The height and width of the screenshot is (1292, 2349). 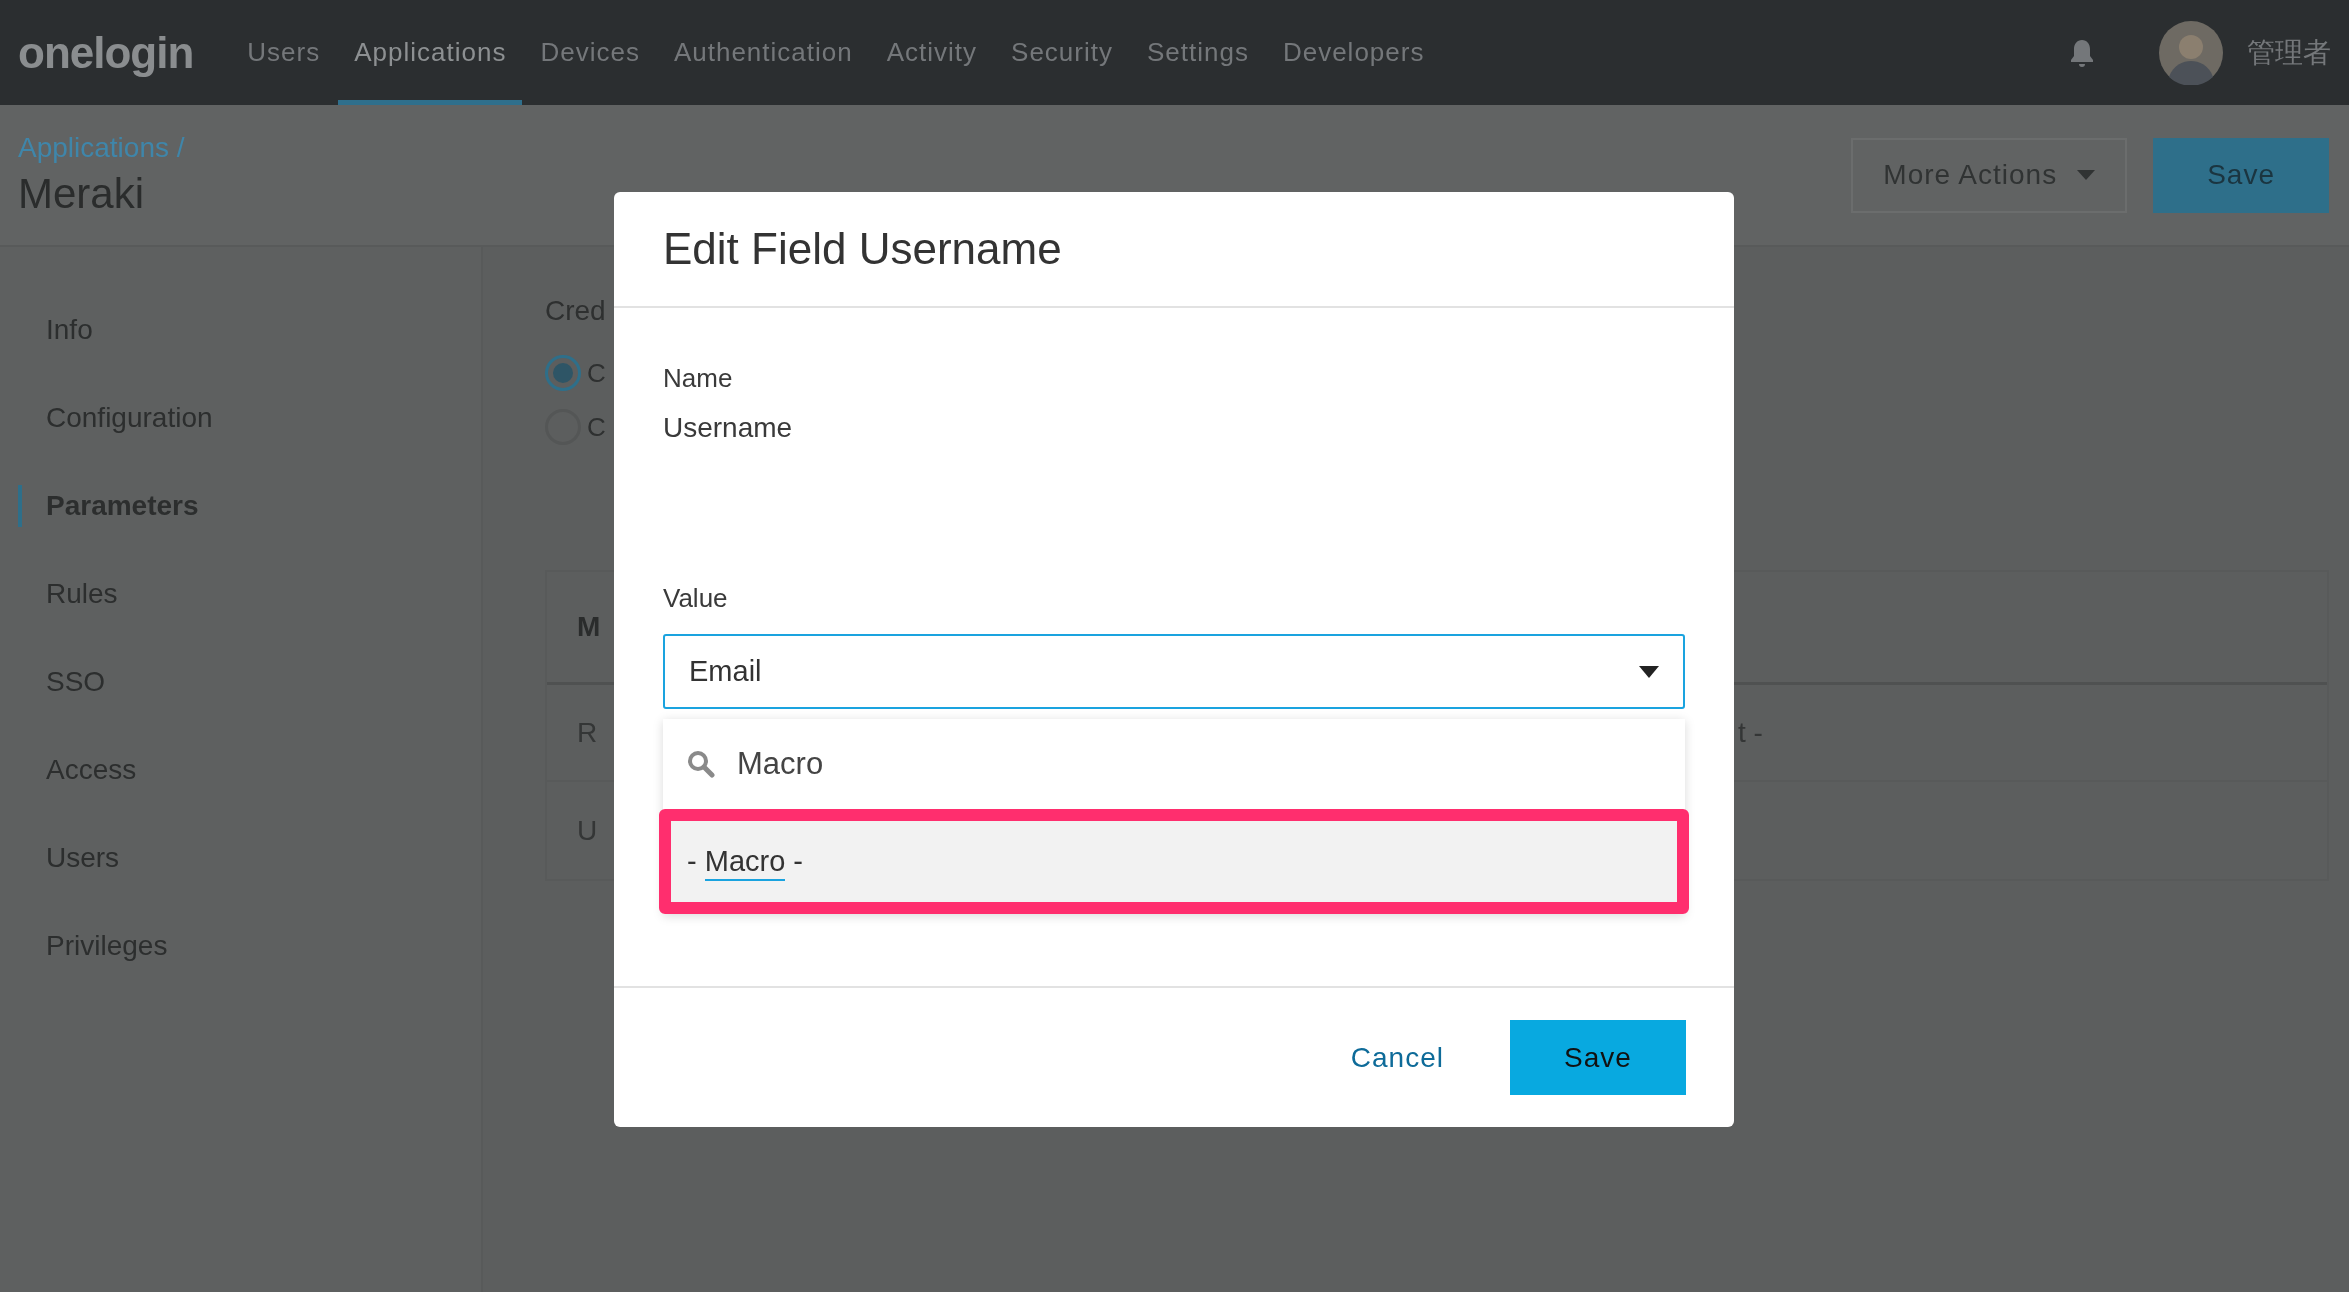 What do you see at coordinates (1062, 52) in the screenshot?
I see `nav-tab: Security` at bounding box center [1062, 52].